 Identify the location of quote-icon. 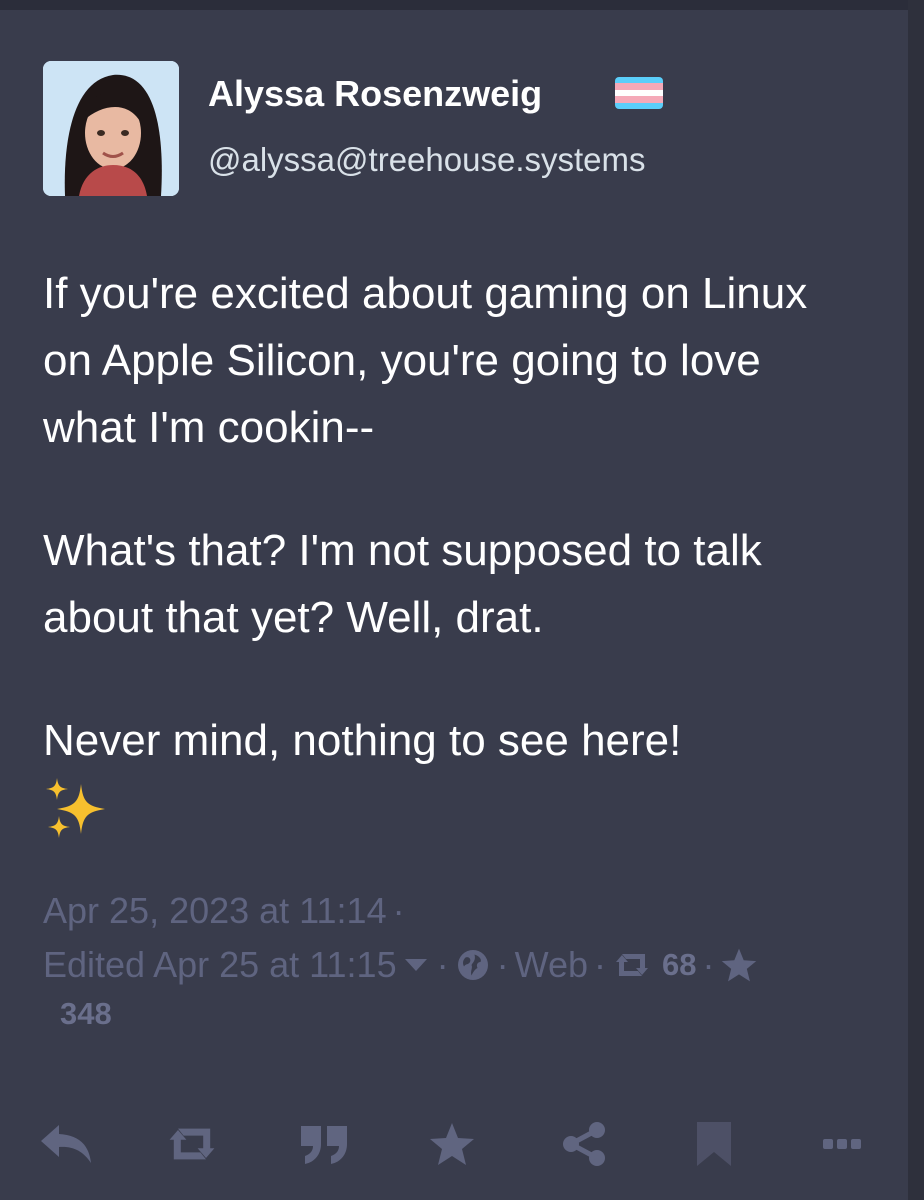
(324, 1145).